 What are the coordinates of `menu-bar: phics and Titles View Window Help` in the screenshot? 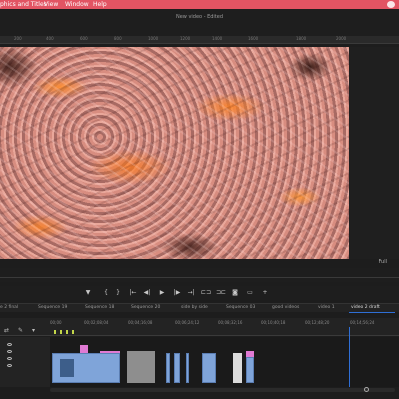 It's located at (199, 4).